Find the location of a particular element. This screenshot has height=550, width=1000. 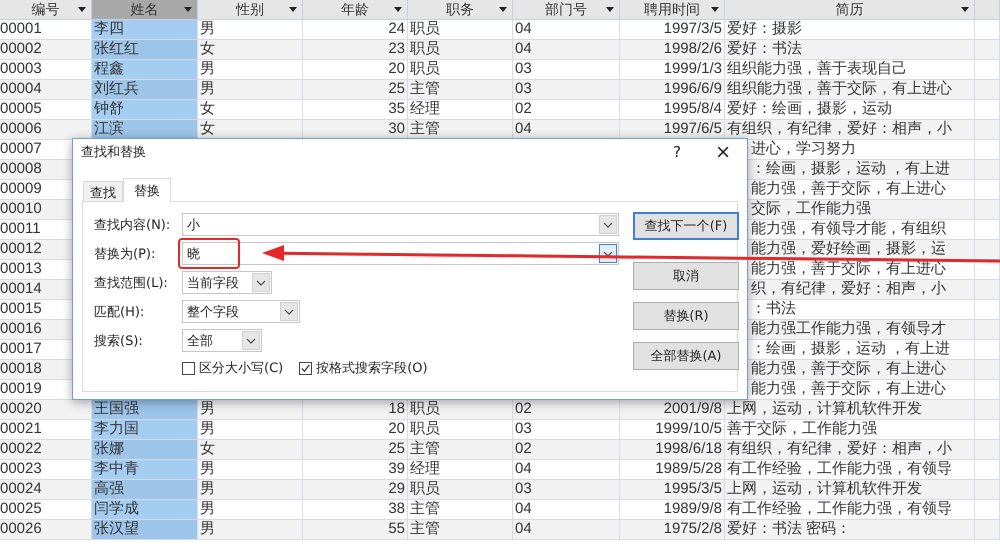

field-label: 查找范围(L): is located at coordinates (131, 283).